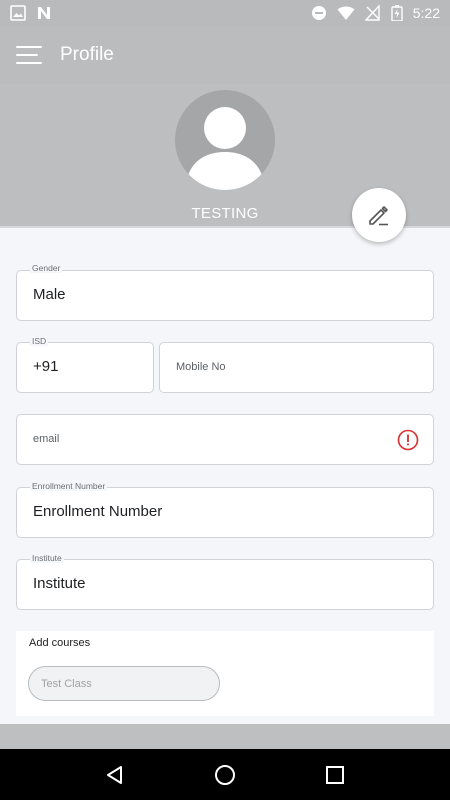 The width and height of the screenshot is (450, 800). I want to click on status-bar: 5:22, so click(225, 13).